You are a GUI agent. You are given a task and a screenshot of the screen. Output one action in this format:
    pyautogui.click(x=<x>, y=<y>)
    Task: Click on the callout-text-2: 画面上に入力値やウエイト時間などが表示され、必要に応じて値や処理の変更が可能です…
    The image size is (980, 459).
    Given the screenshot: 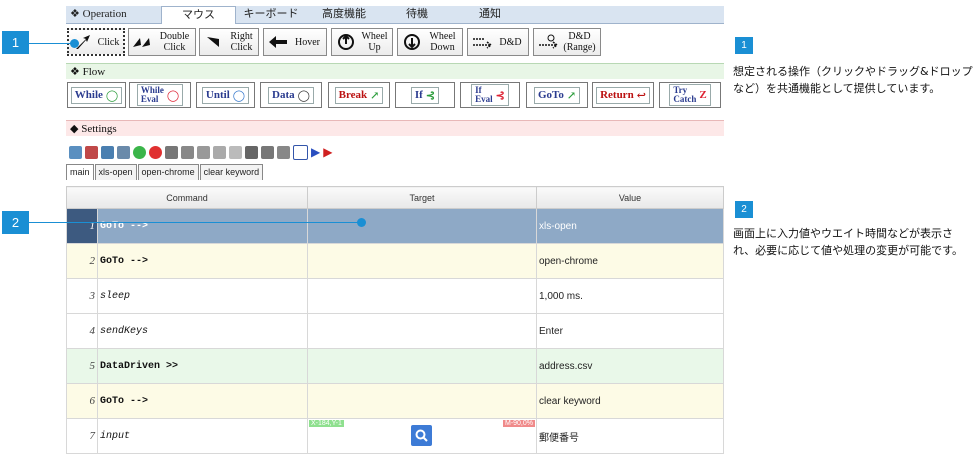 What is the action you would take?
    pyautogui.click(x=848, y=242)
    